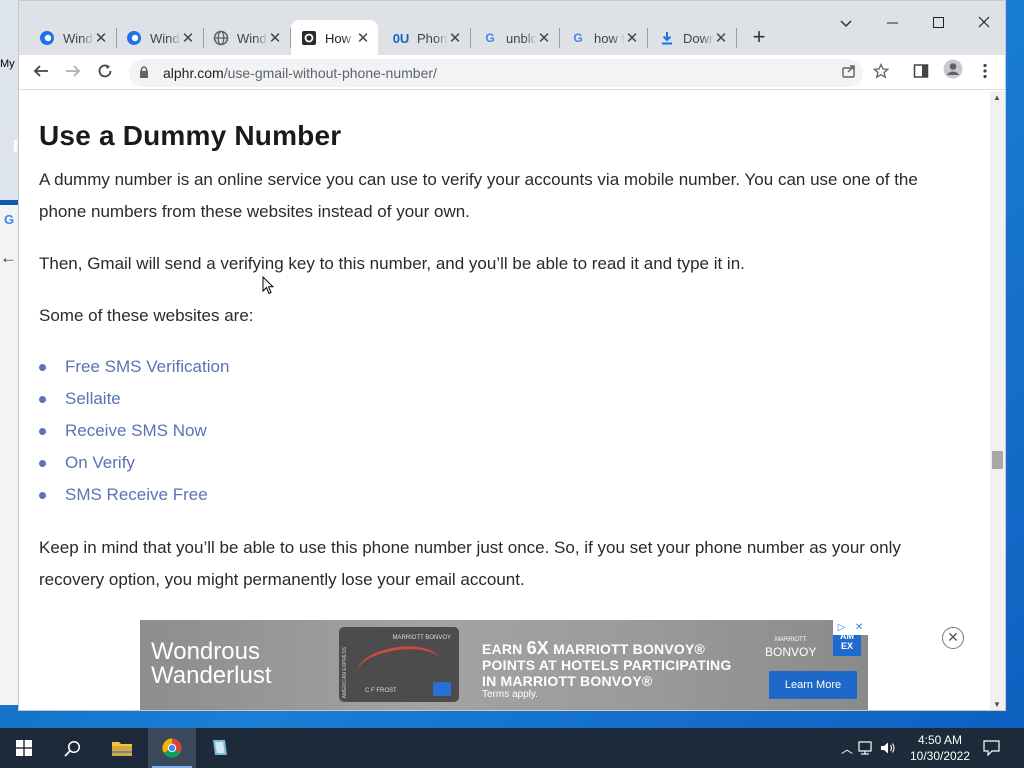 The height and width of the screenshot is (768, 1024). I want to click on tab-title: Windows, so click(78, 38).